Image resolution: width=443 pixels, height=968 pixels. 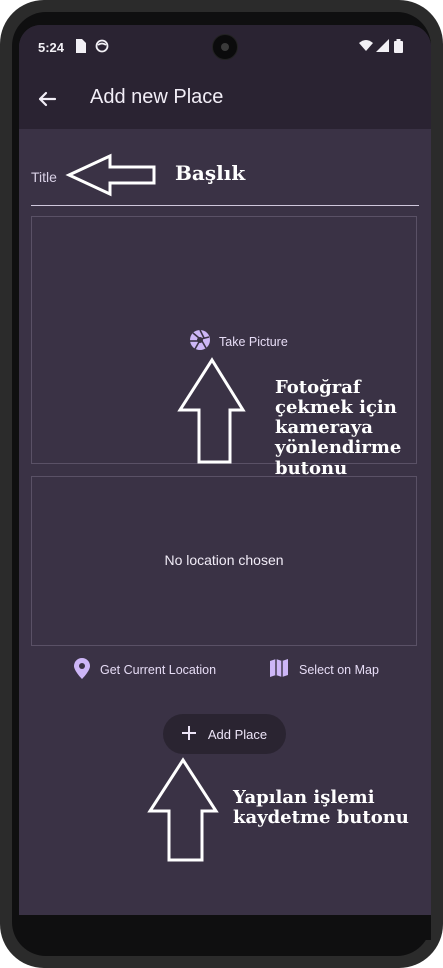 What do you see at coordinates (102, 46) in the screenshot?
I see `face-notification-icon` at bounding box center [102, 46].